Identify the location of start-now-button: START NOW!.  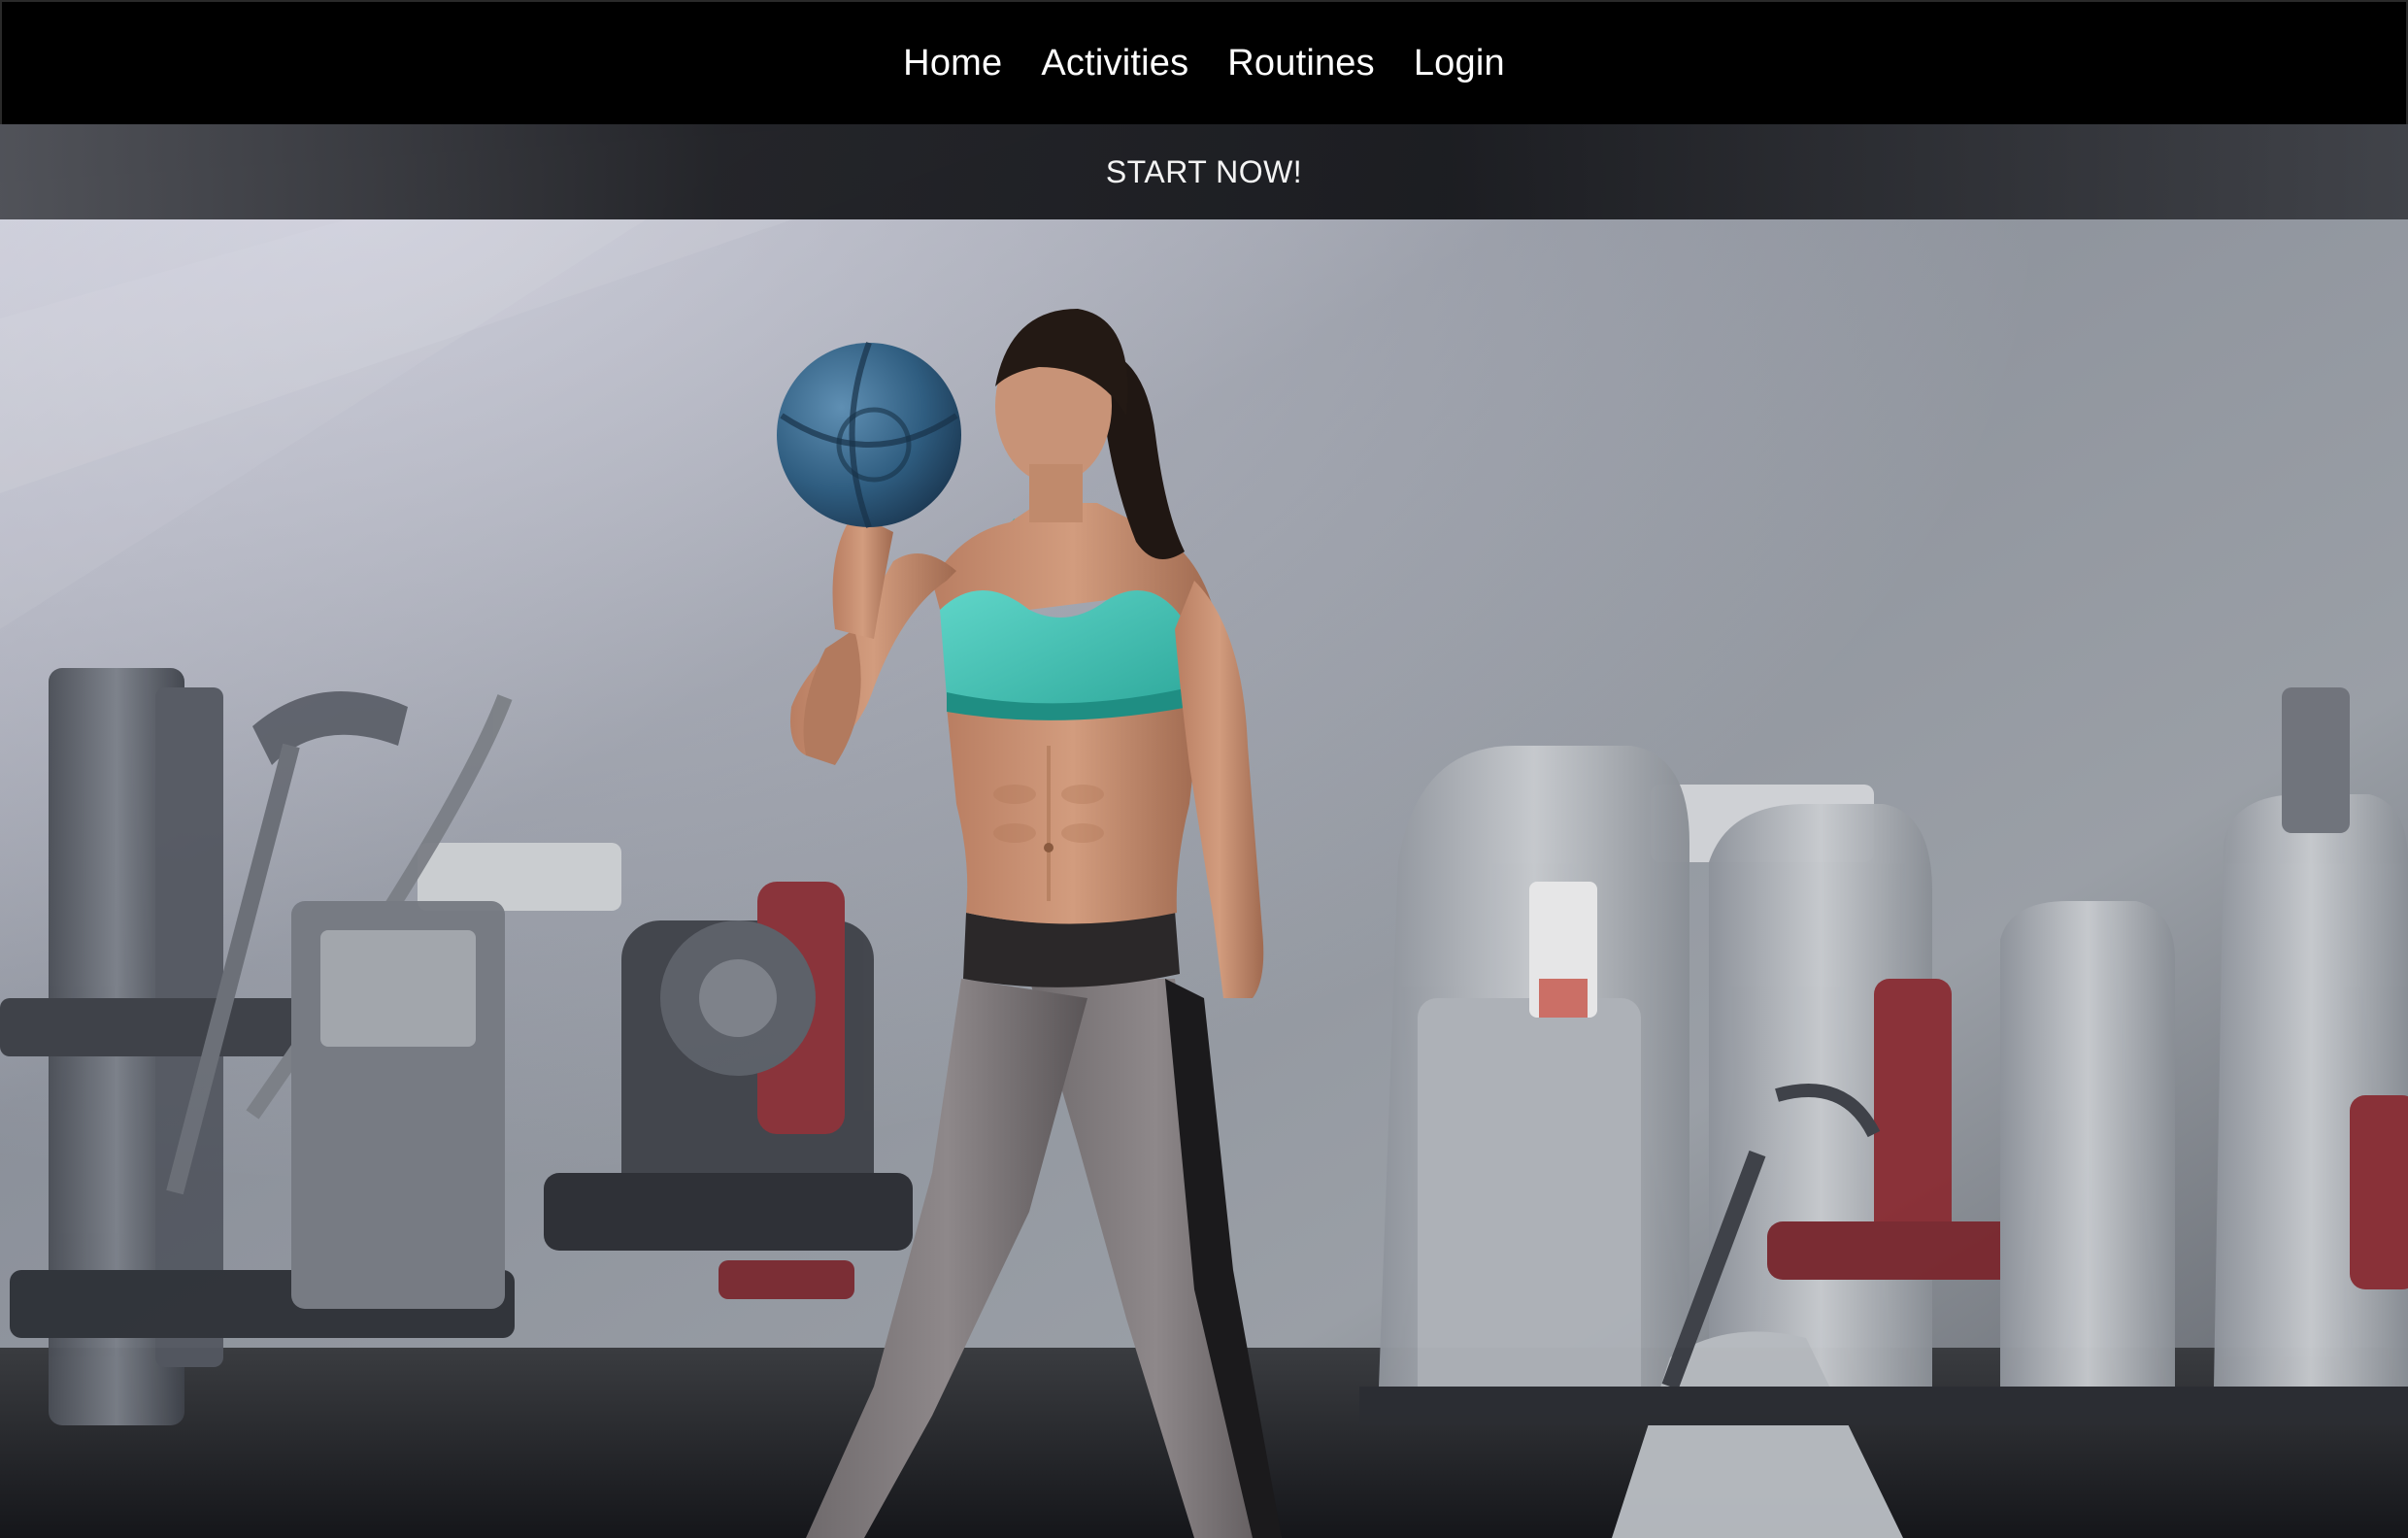
(1204, 172).